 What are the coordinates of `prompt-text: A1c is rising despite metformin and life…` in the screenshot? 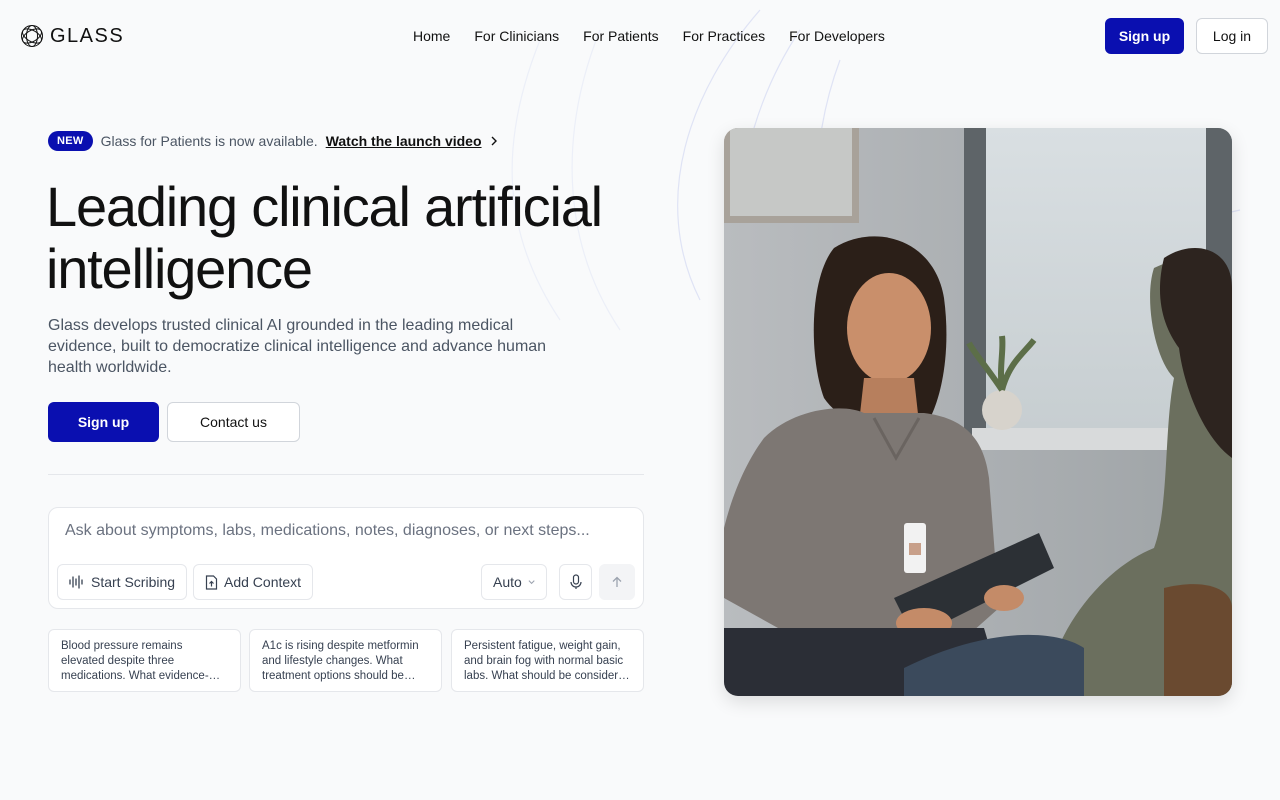 It's located at (340, 661).